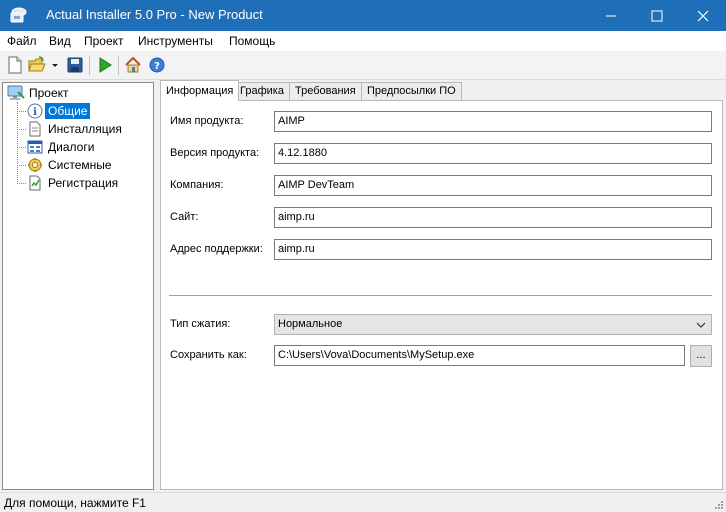  What do you see at coordinates (60, 41) in the screenshot?
I see `menu-view: Вид` at bounding box center [60, 41].